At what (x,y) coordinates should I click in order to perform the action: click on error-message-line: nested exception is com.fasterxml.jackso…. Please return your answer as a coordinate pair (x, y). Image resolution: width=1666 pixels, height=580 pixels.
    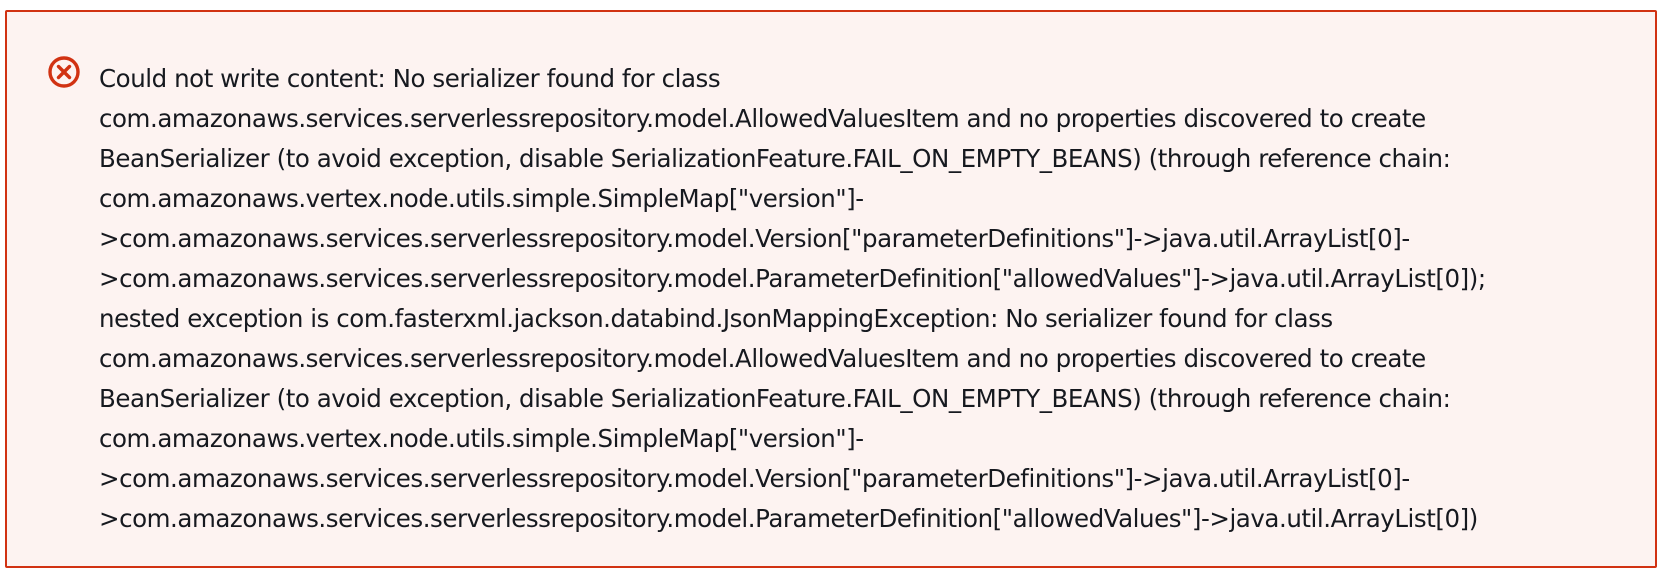
    Looking at the image, I should click on (716, 318).